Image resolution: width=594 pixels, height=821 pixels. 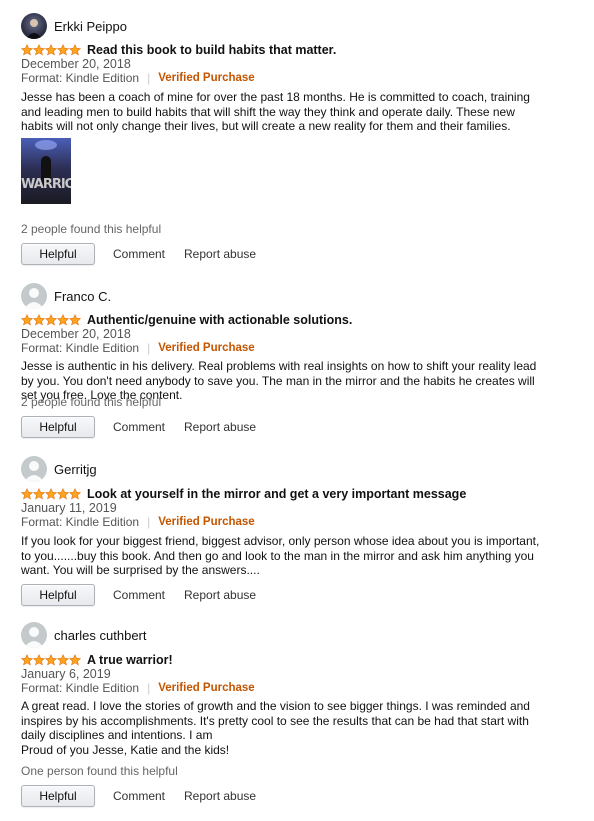 What do you see at coordinates (130, 660) in the screenshot?
I see `review-title: A true warrior!` at bounding box center [130, 660].